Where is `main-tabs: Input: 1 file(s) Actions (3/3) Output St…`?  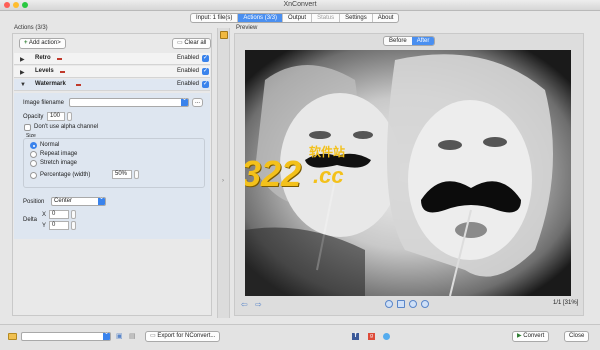 main-tabs: Input: 1 file(s) Actions (3/3) Output St… is located at coordinates (295, 18).